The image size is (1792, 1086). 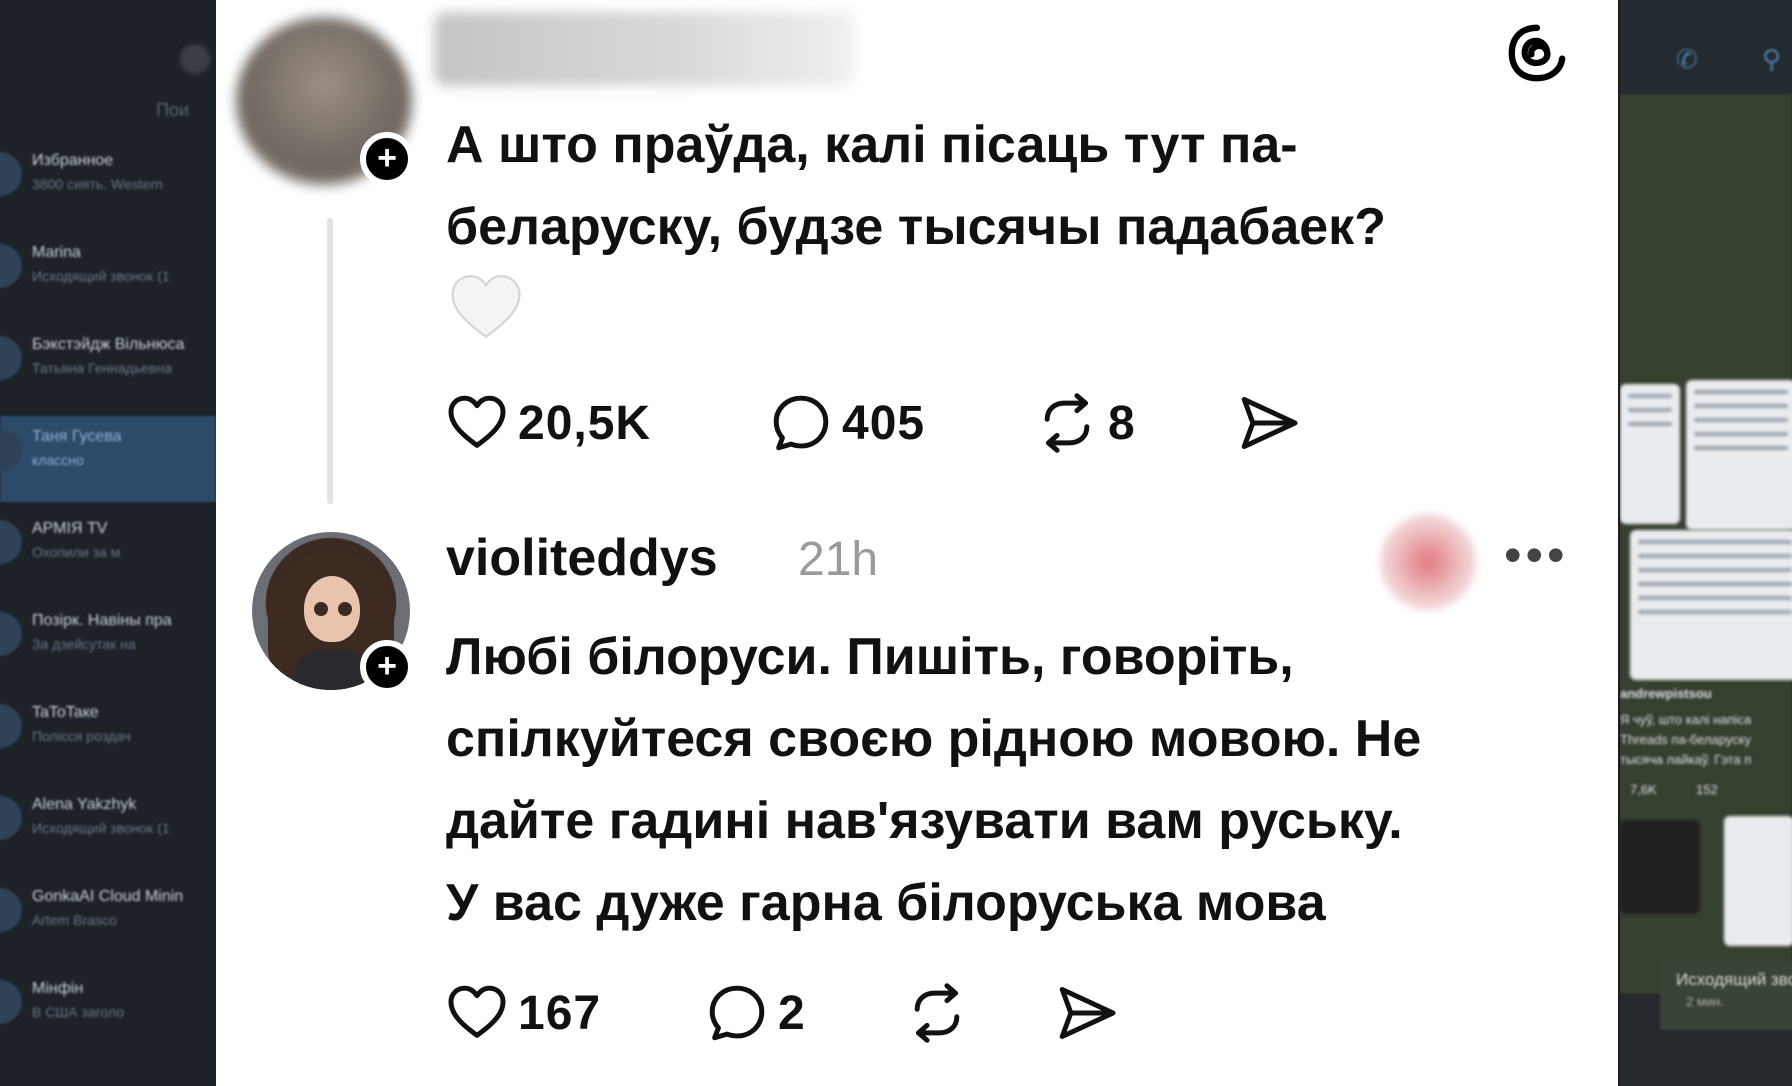 What do you see at coordinates (1707, 789) in the screenshot?
I see `snippet-stat: 152` at bounding box center [1707, 789].